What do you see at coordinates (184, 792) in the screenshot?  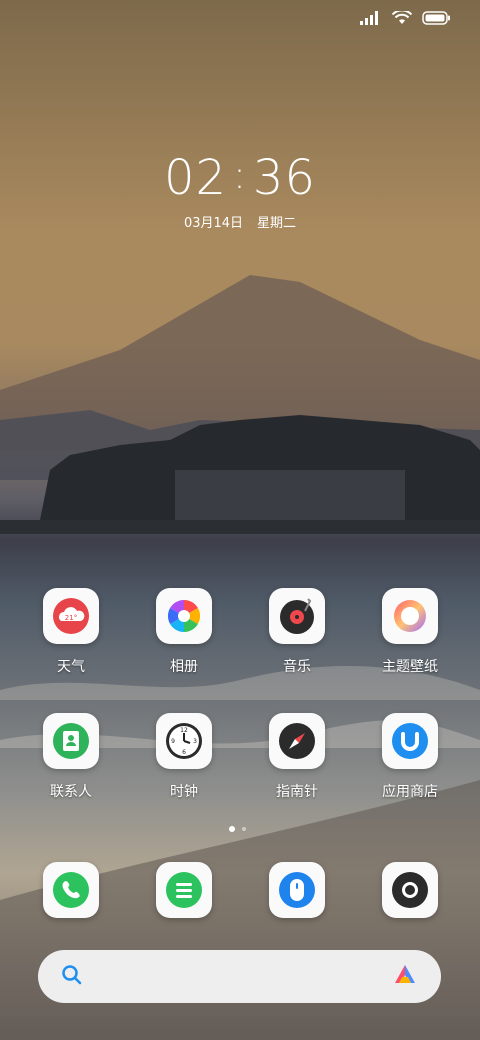 I see `app-label: 时钟` at bounding box center [184, 792].